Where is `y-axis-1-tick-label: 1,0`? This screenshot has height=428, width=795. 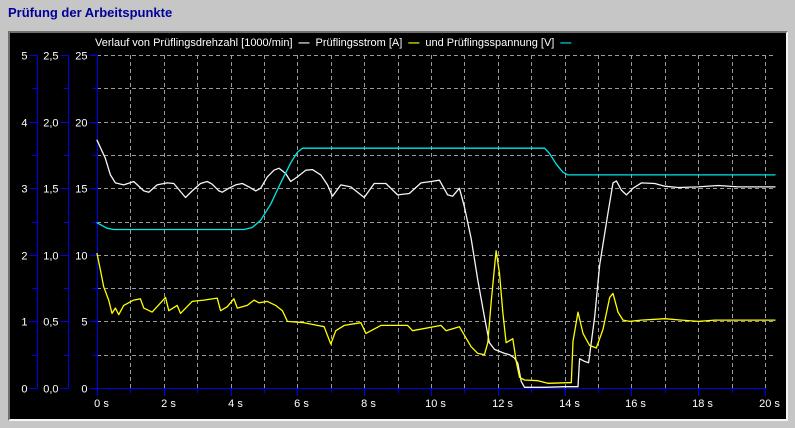 y-axis-1-tick-label: 1,0 is located at coordinates (50, 257).